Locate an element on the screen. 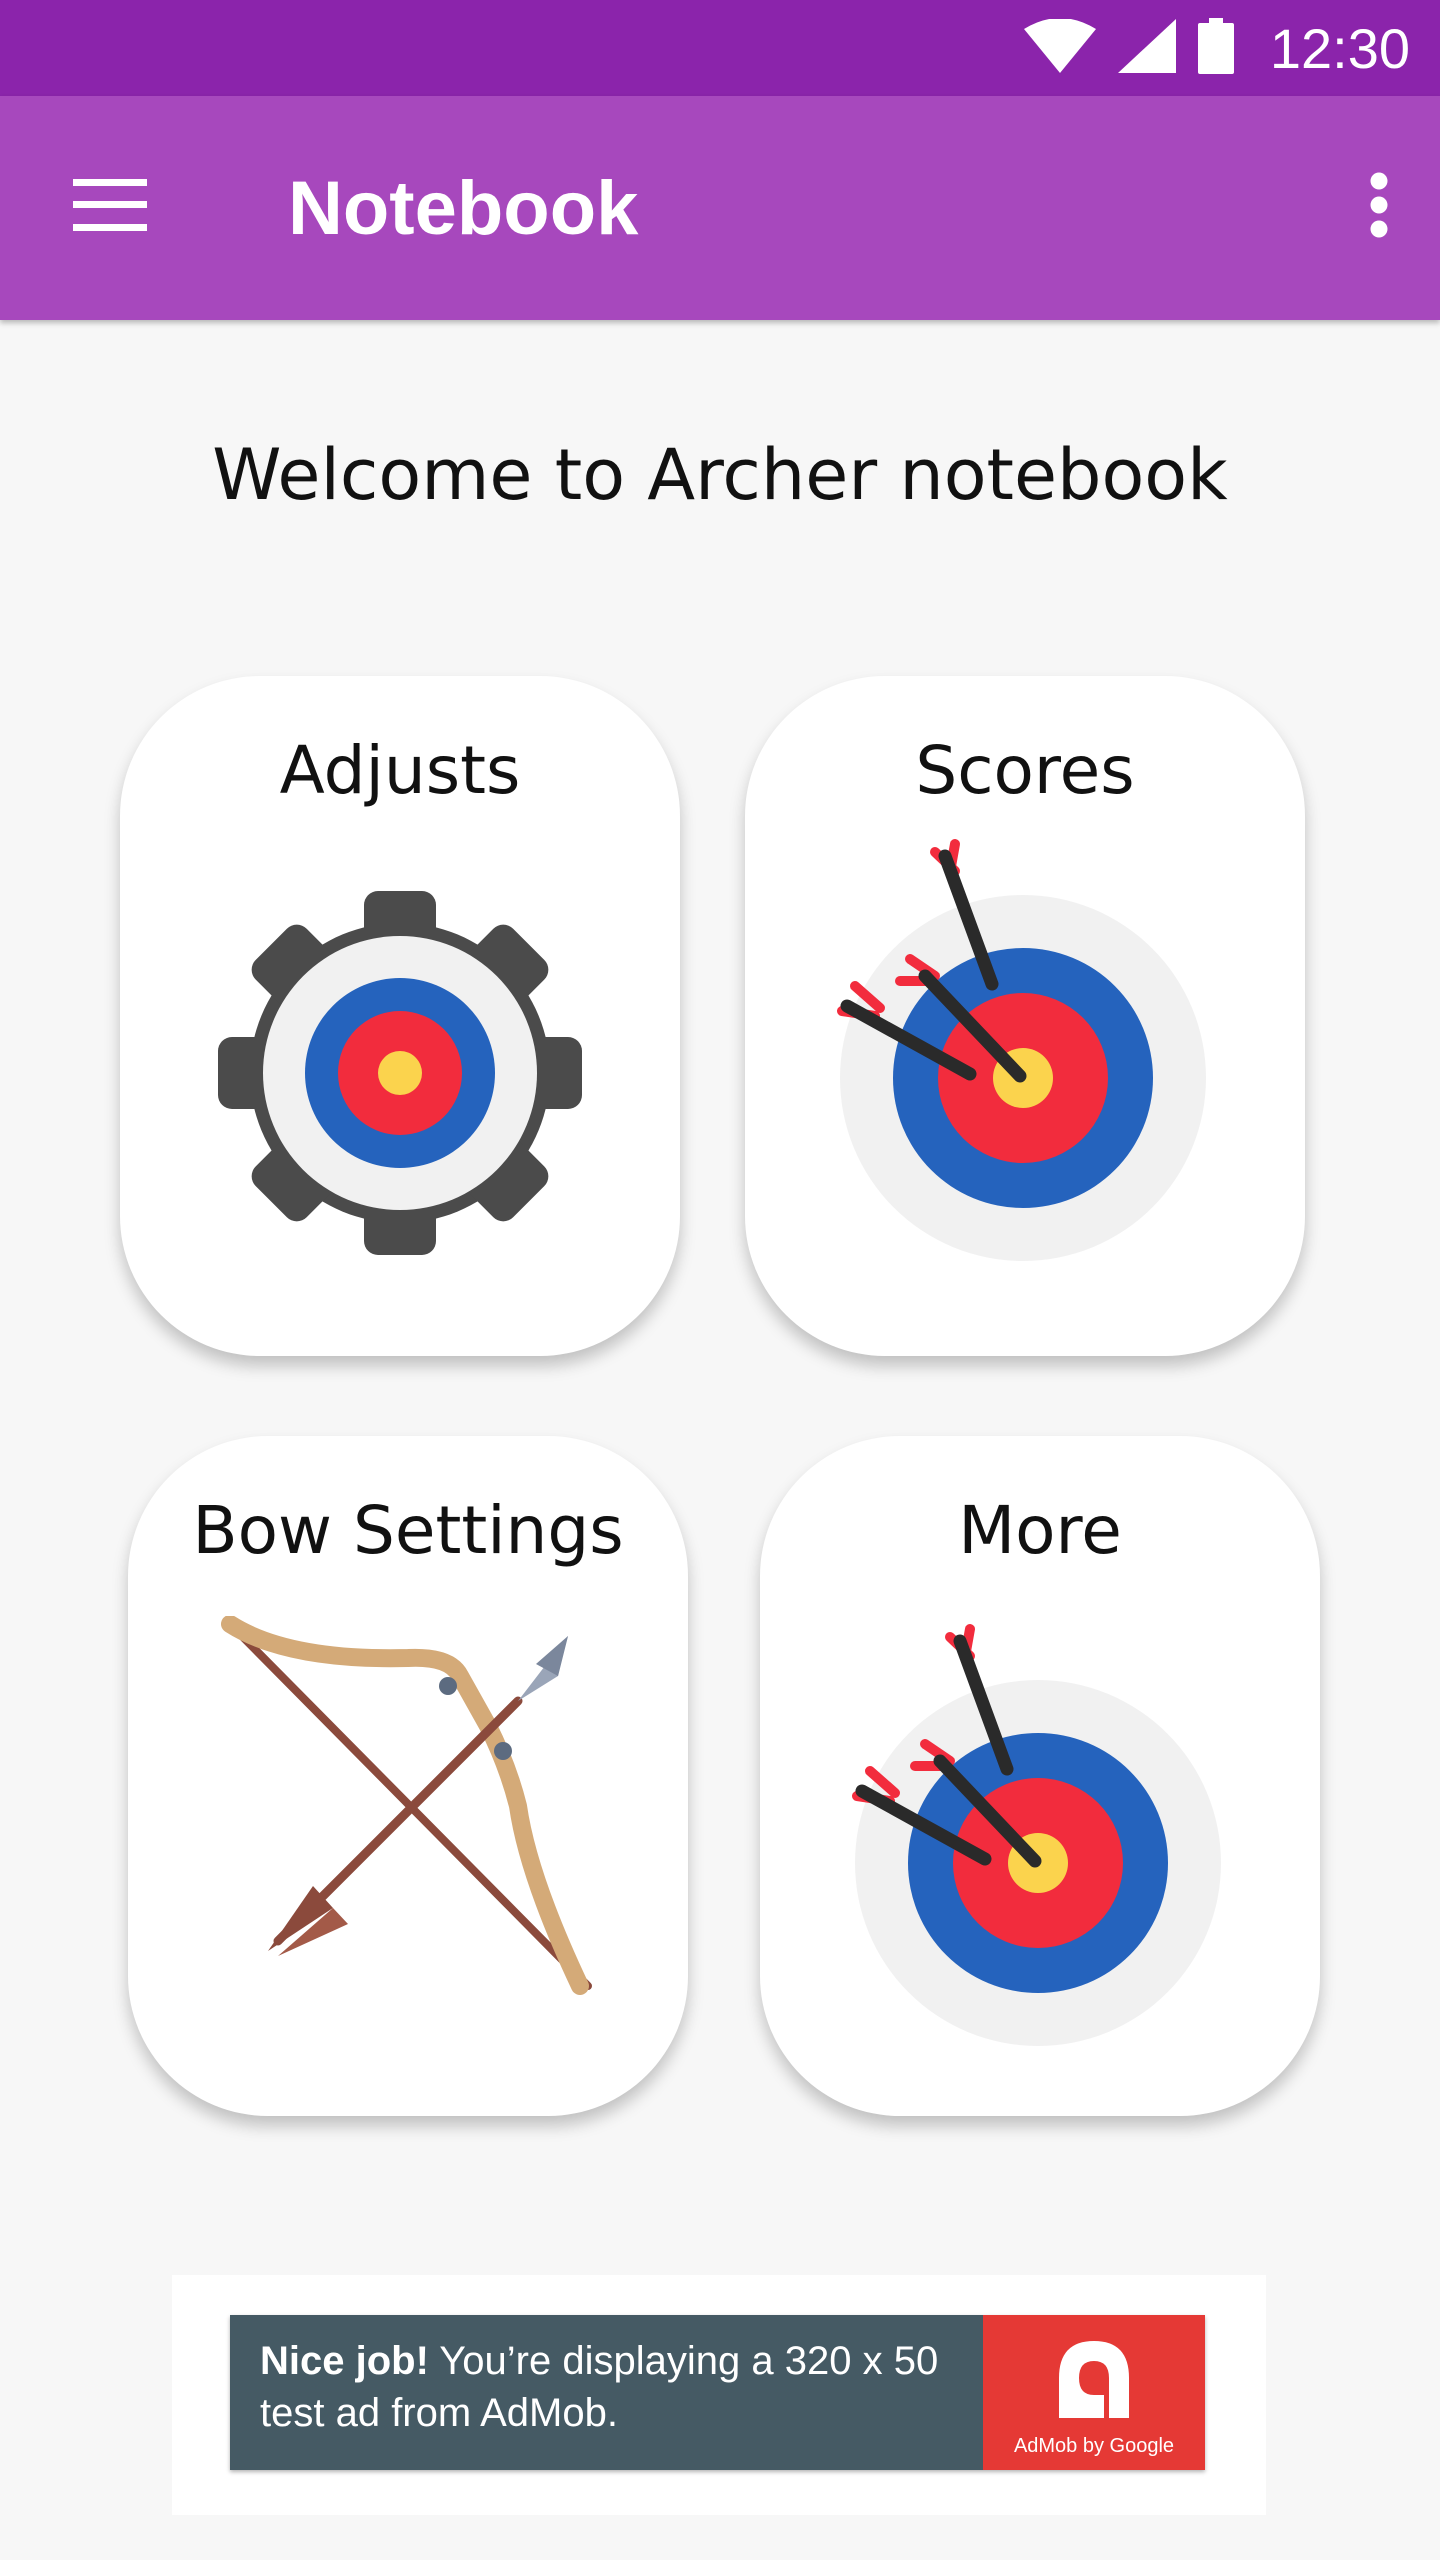 This screenshot has width=1440, height=2560. wifi-icon is located at coordinates (1059, 47).